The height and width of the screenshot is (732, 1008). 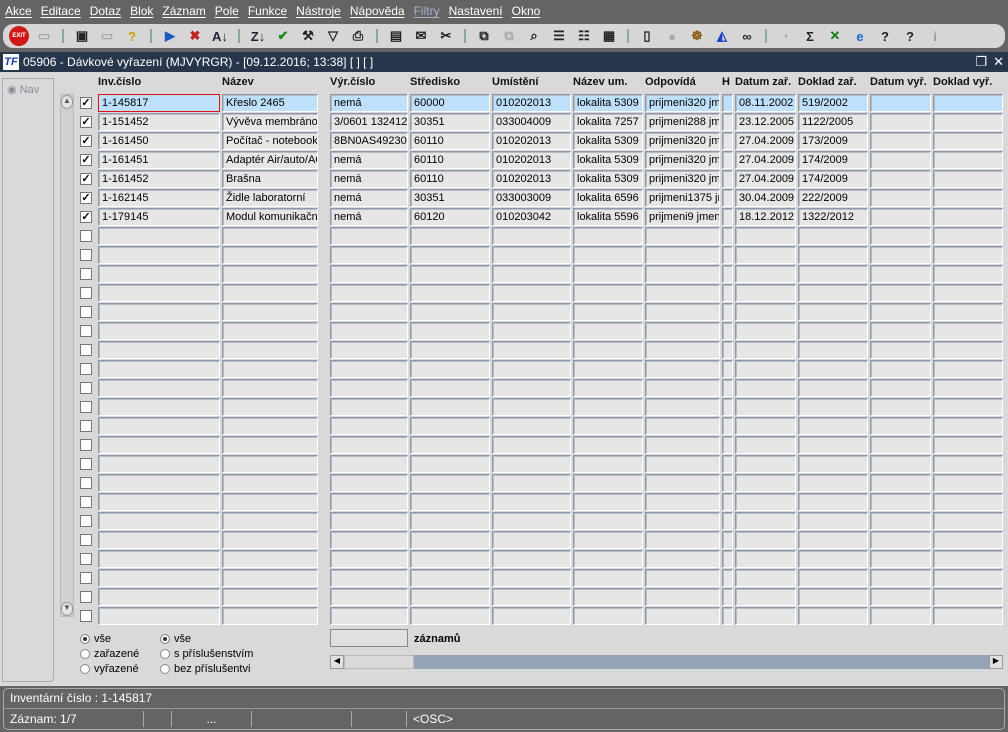 What do you see at coordinates (531, 122) in the screenshot?
I see `grid-cell: 033004009` at bounding box center [531, 122].